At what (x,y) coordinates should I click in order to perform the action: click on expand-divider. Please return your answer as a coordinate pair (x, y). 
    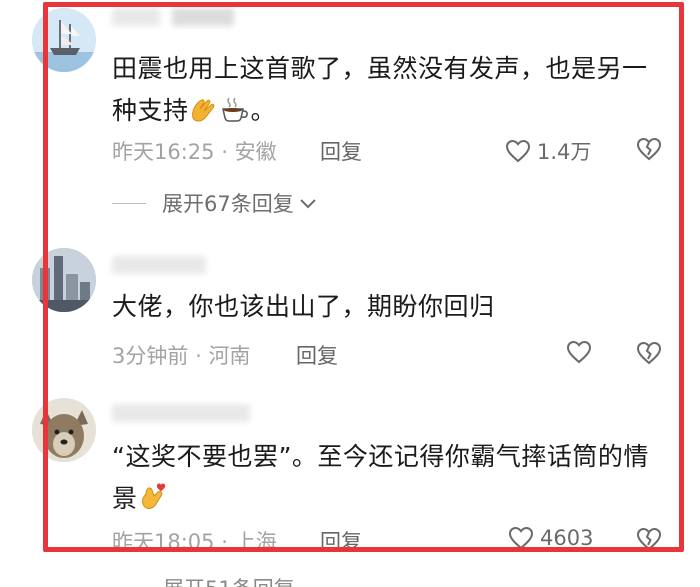
    Looking at the image, I should click on (129, 203).